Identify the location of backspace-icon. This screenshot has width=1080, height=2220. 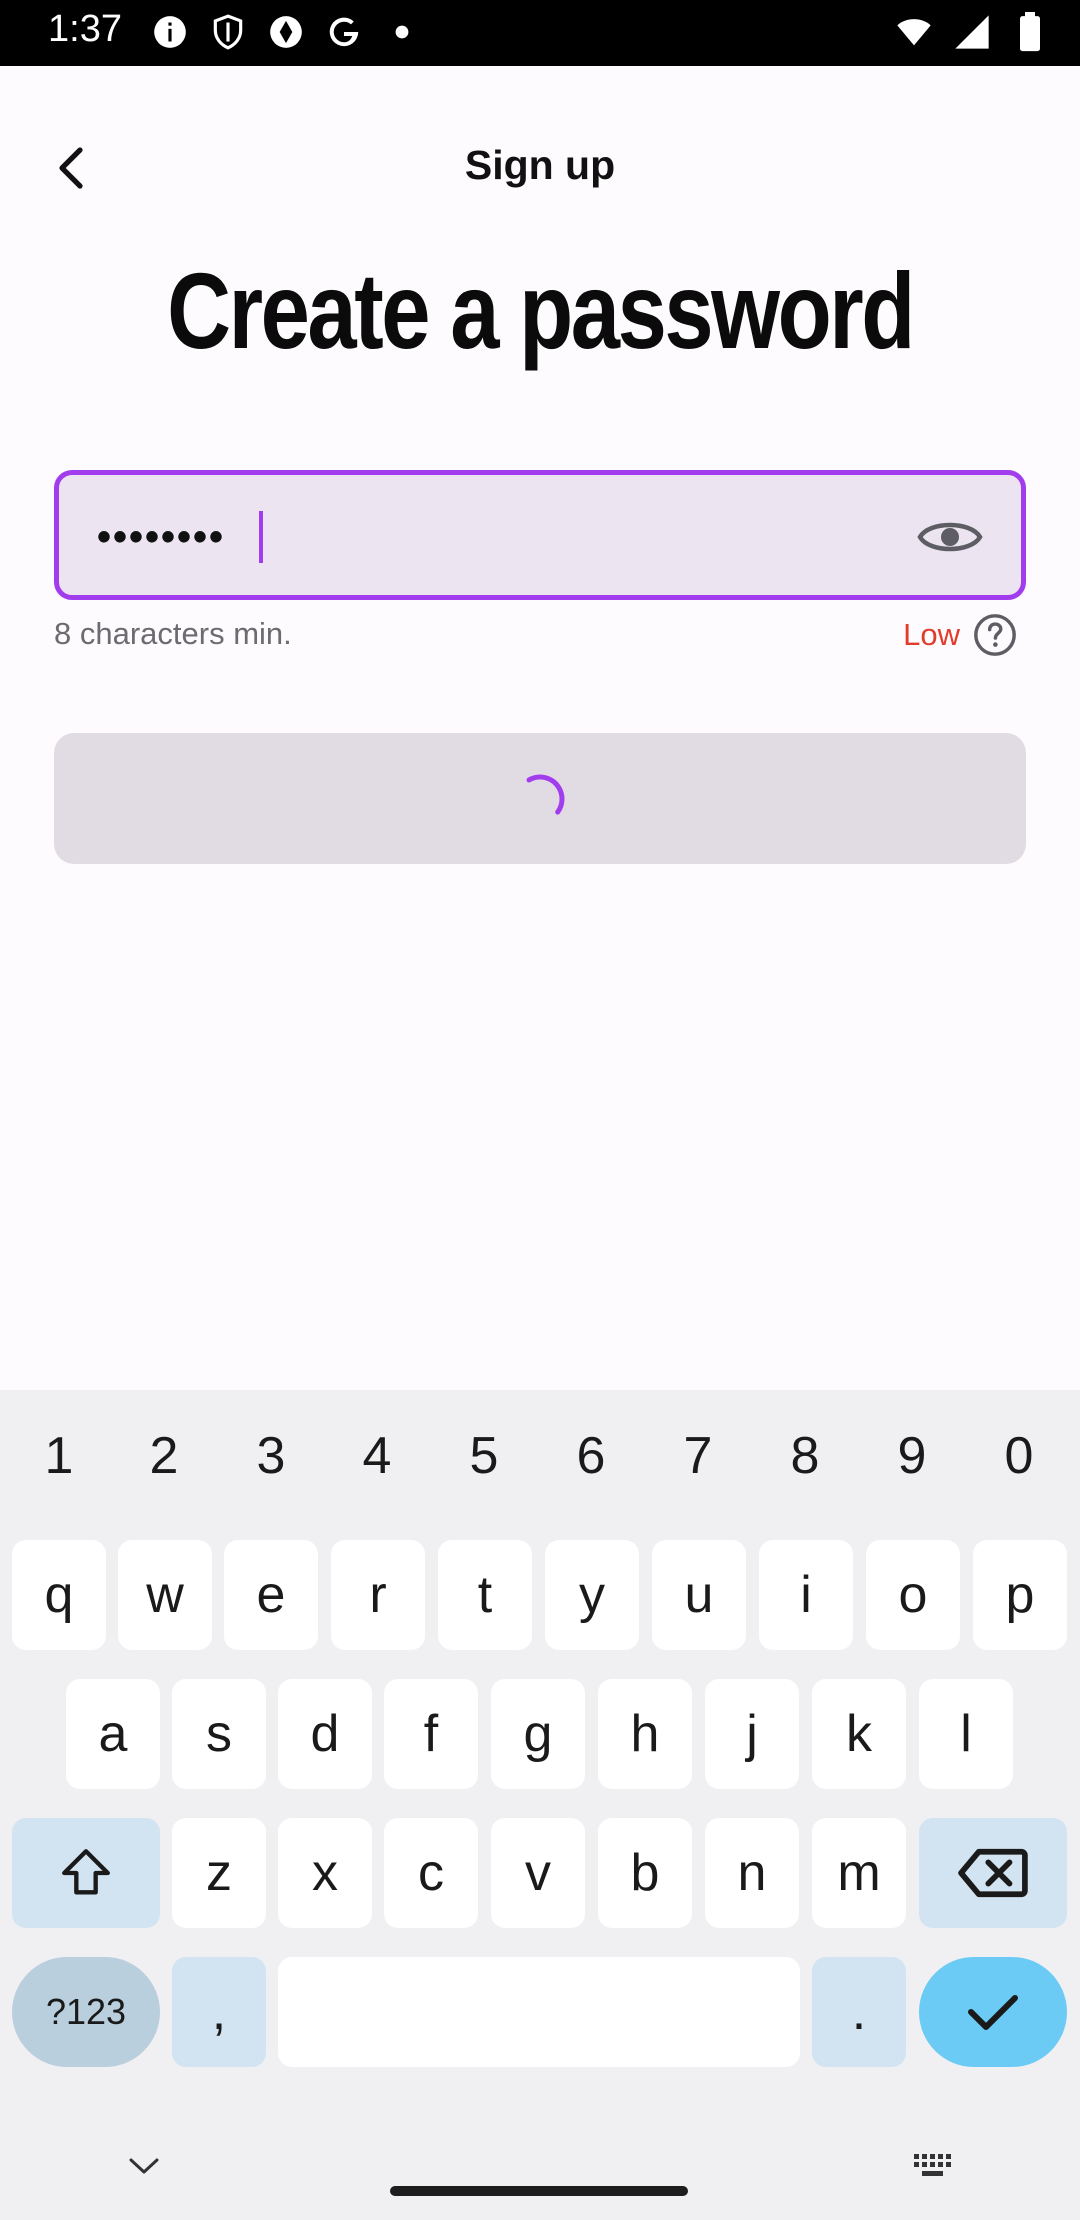
(993, 1873).